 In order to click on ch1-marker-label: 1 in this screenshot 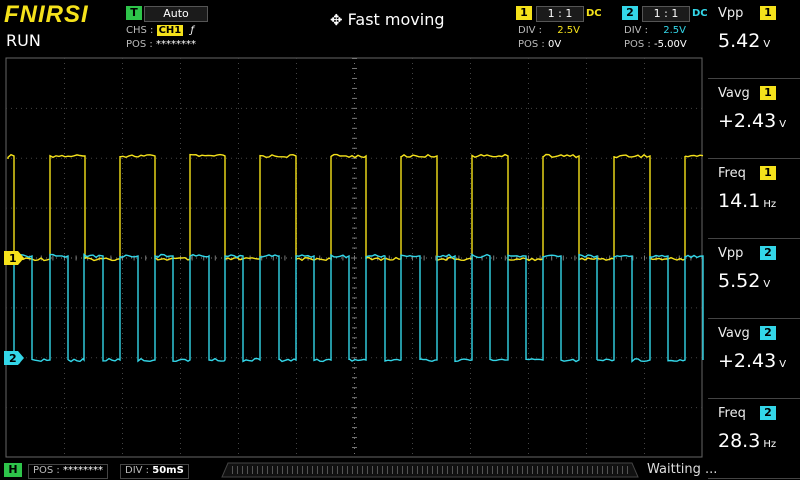, I will do `click(13, 258)`.